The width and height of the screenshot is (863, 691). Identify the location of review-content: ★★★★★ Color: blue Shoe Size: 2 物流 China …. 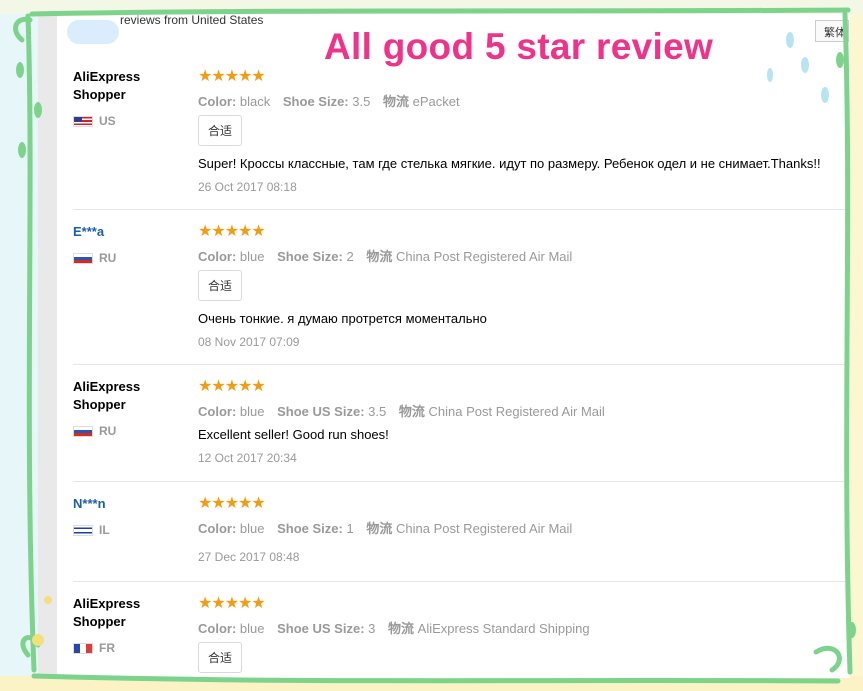
(523, 286).